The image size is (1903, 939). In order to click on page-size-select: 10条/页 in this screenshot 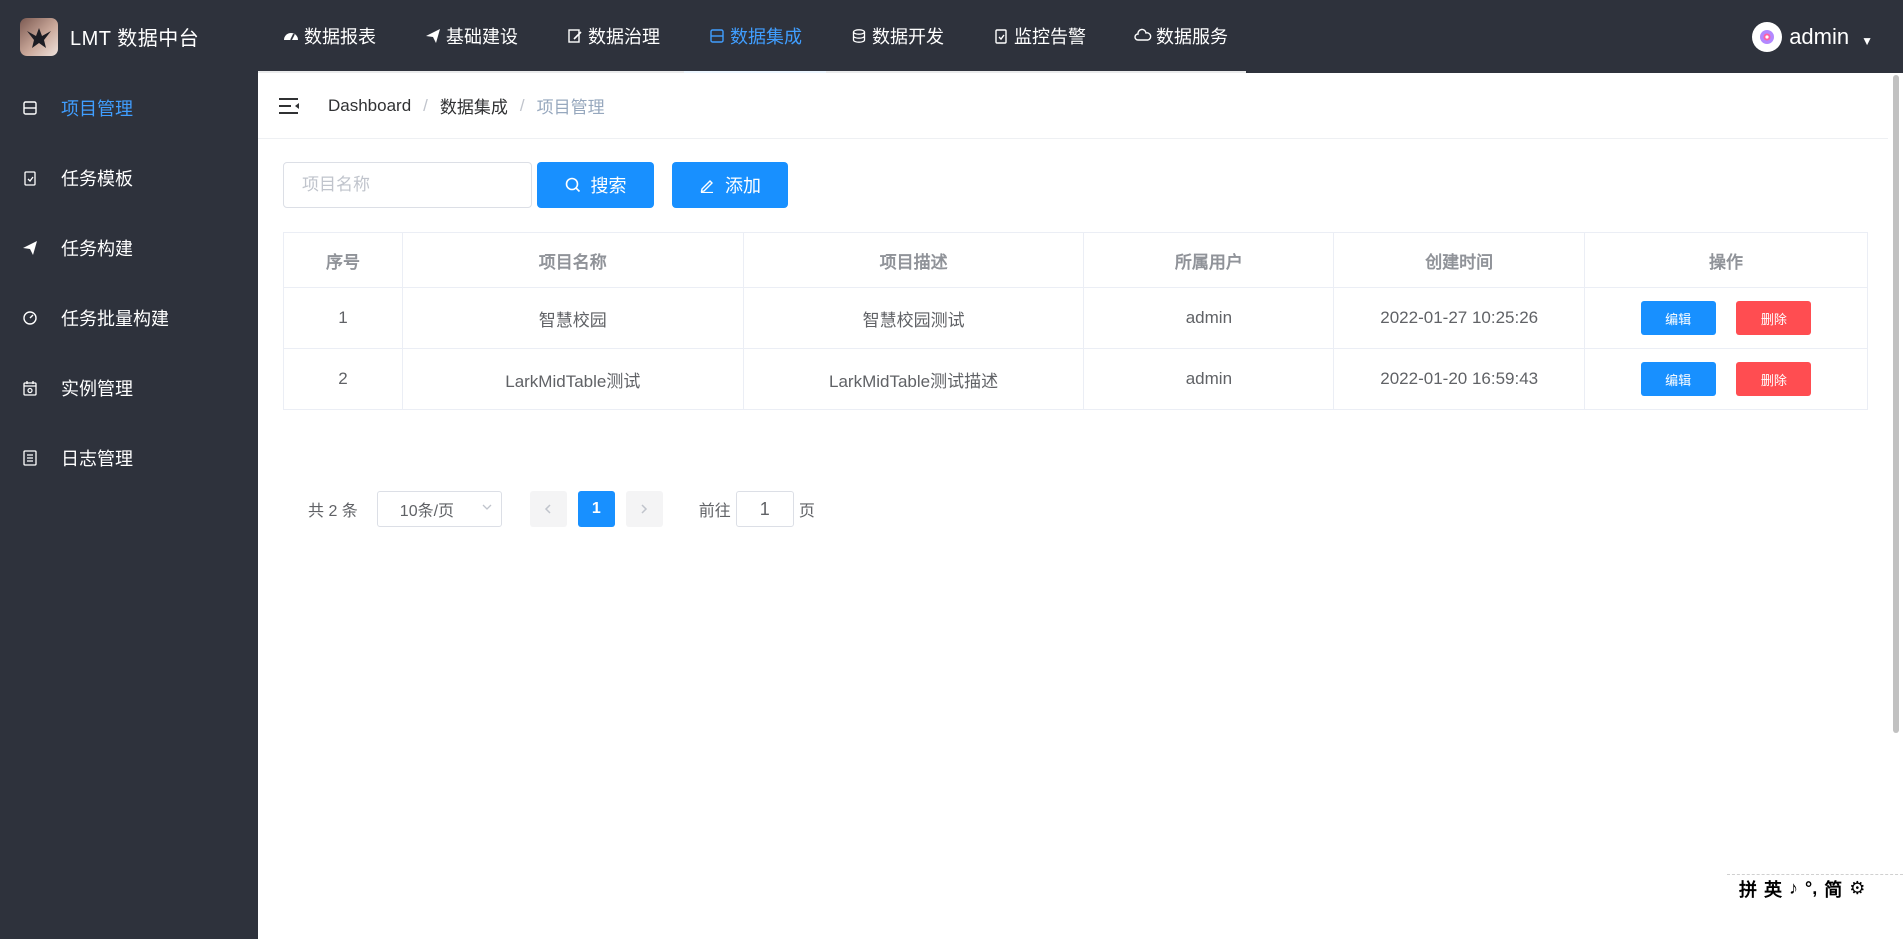, I will do `click(439, 509)`.